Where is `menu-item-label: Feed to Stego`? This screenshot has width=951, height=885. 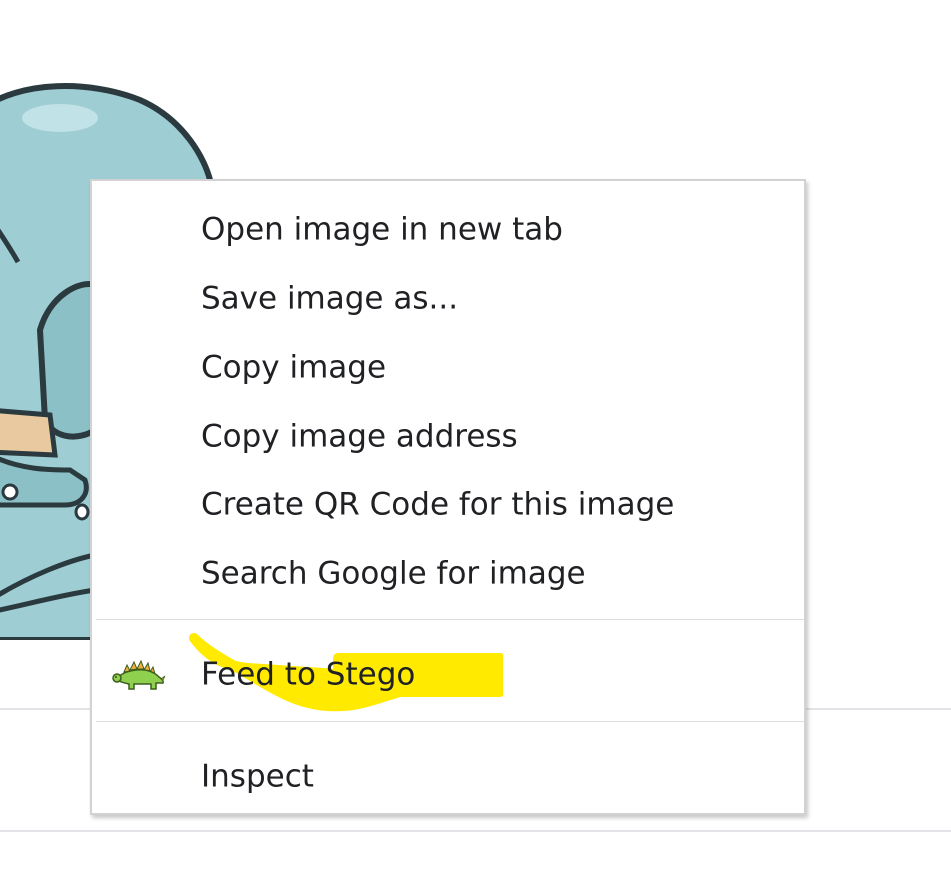 menu-item-label: Feed to Stego is located at coordinates (308, 674).